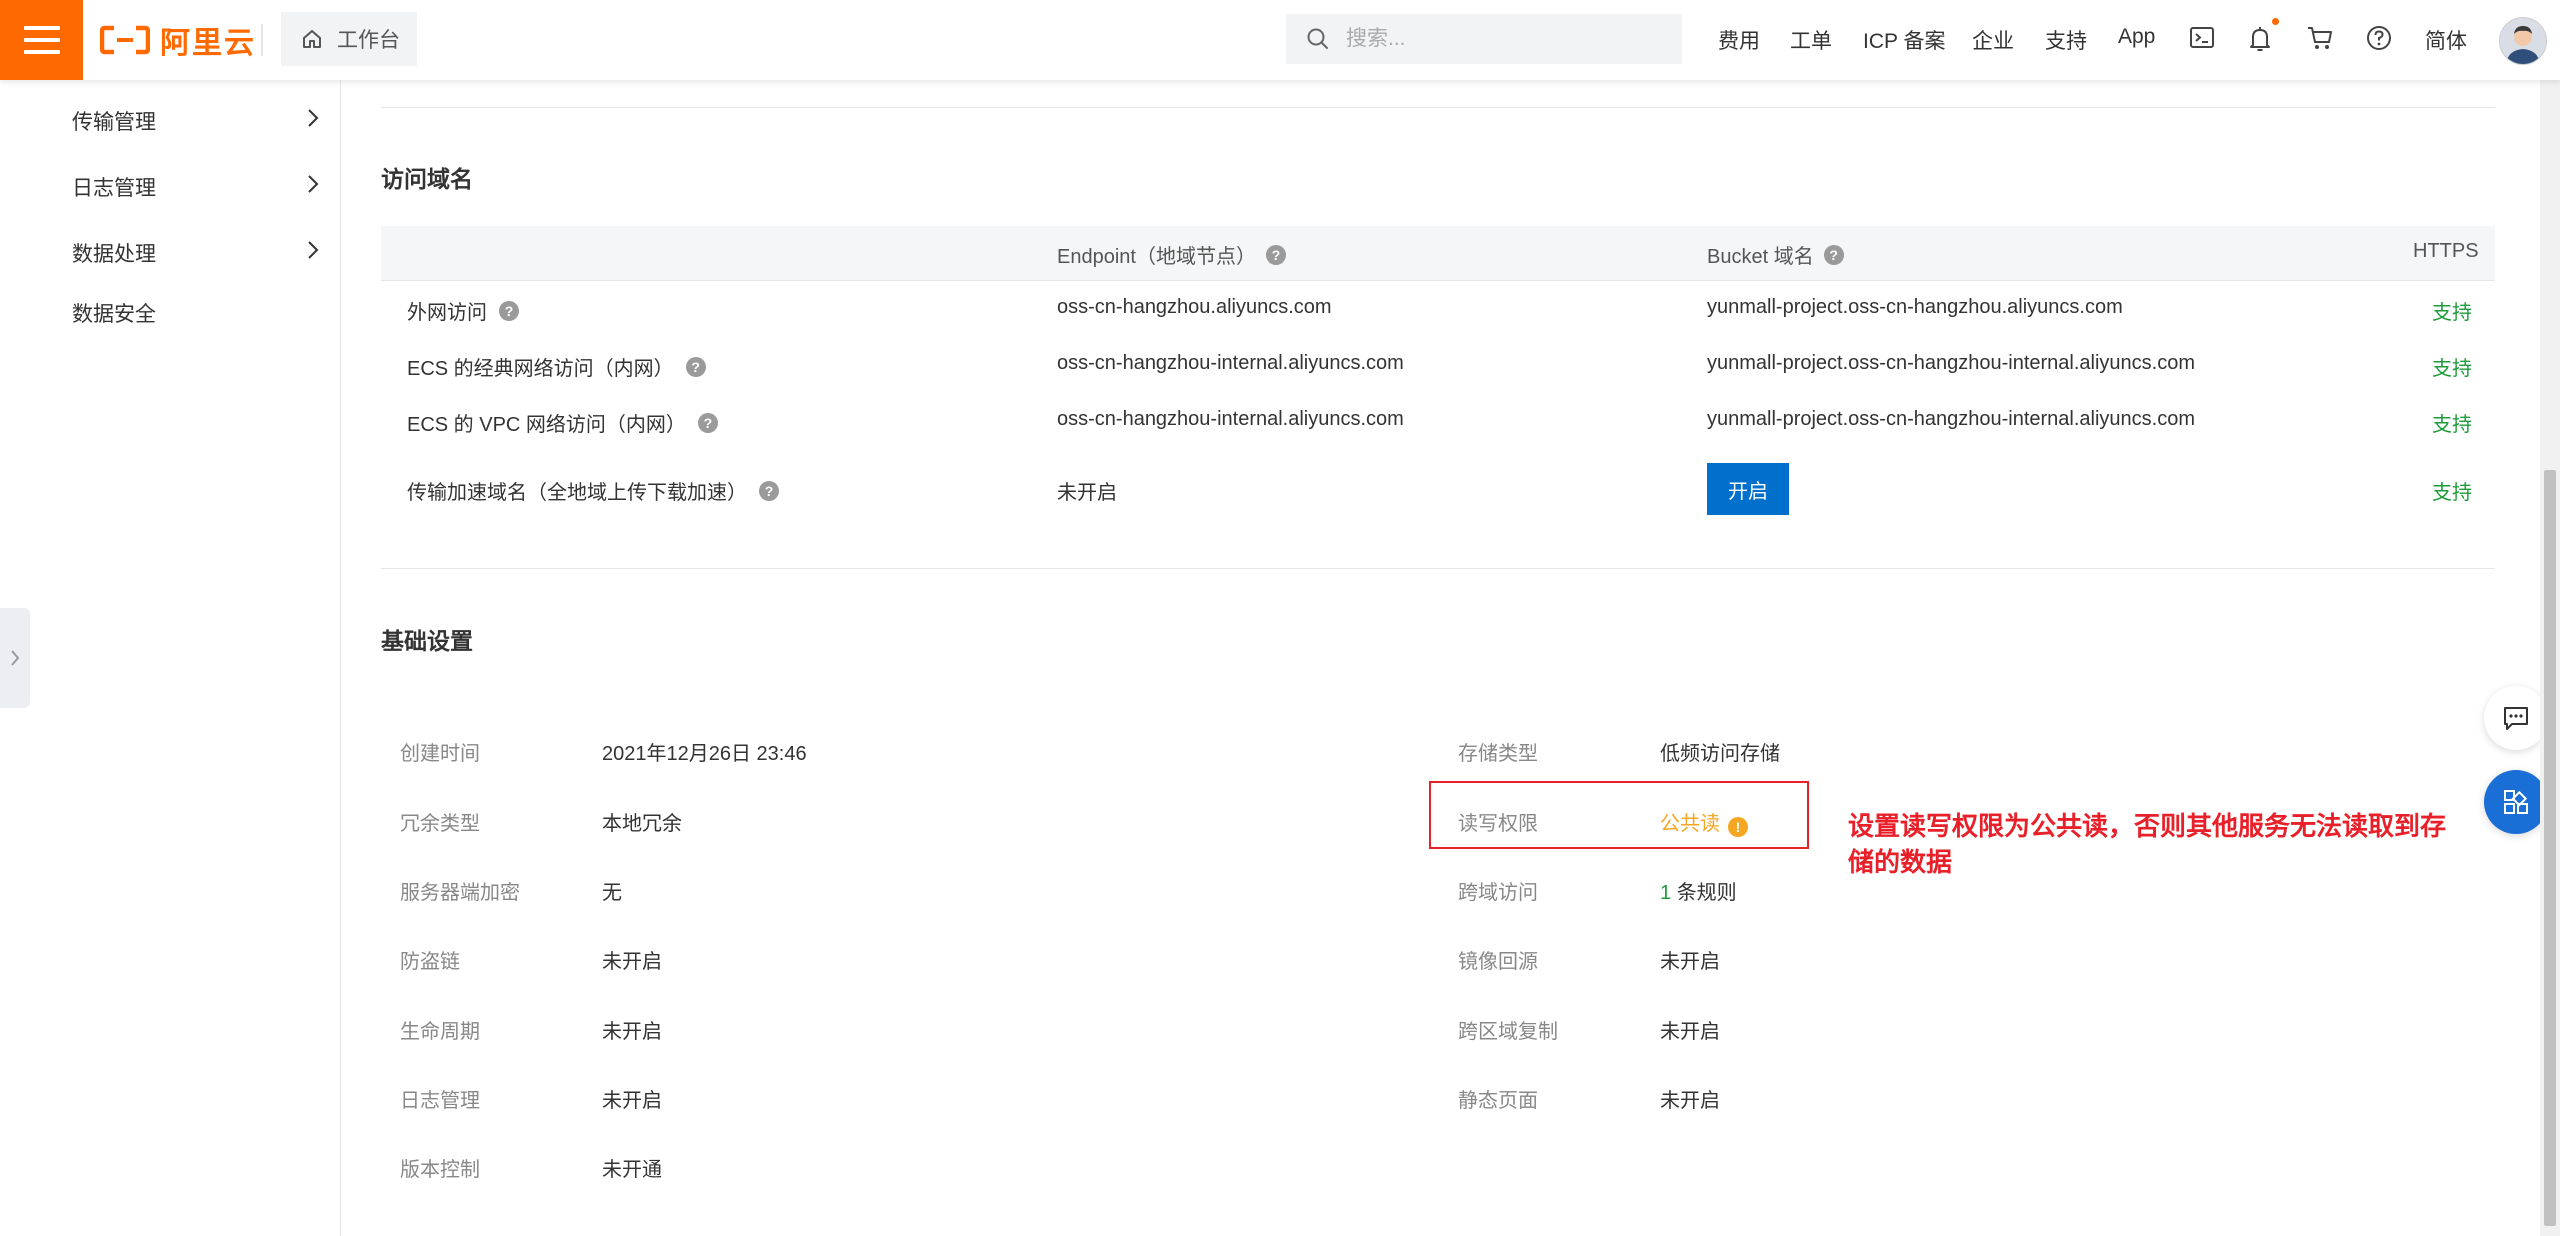 The height and width of the screenshot is (1236, 2560). Describe the element at coordinates (262, 40) in the screenshot. I see `logo-divider` at that location.